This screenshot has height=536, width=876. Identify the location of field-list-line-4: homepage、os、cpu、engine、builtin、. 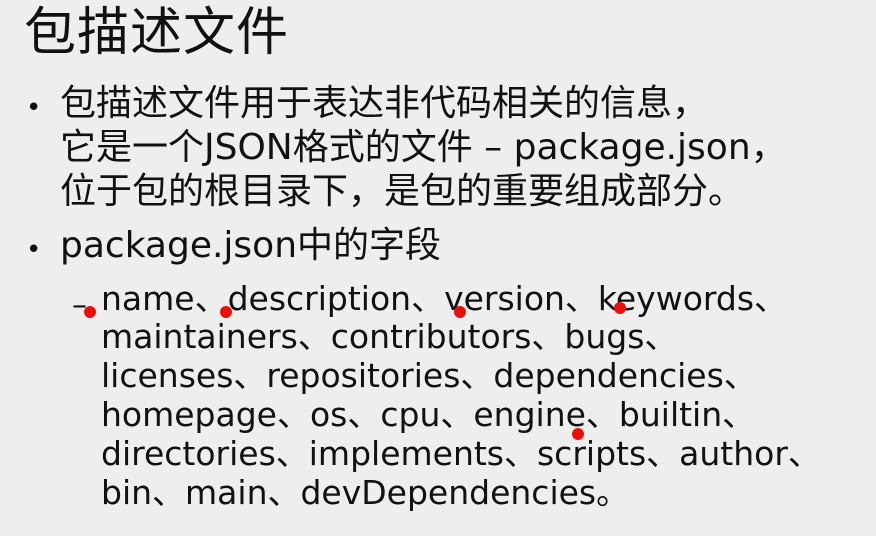
(428, 414).